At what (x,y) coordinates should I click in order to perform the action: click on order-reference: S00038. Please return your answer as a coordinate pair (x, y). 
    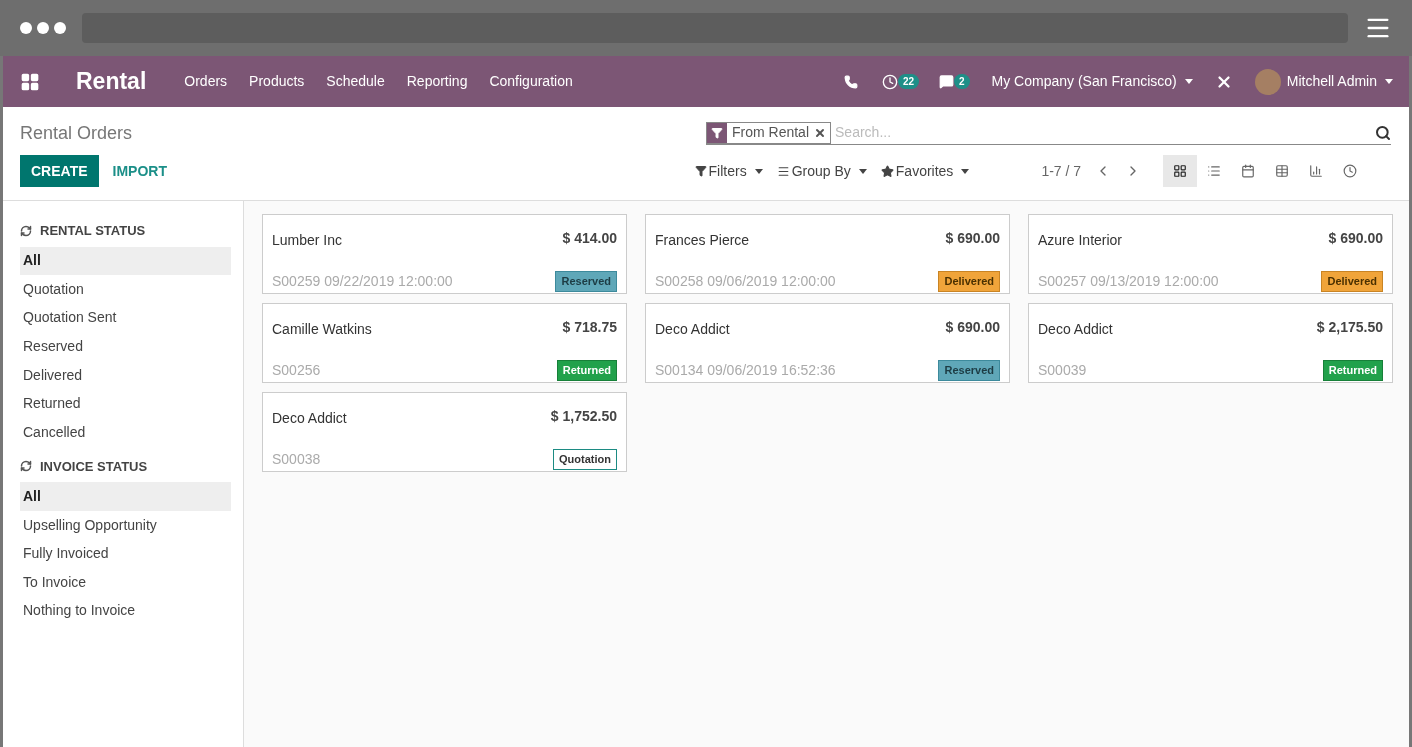
    Looking at the image, I should click on (296, 459).